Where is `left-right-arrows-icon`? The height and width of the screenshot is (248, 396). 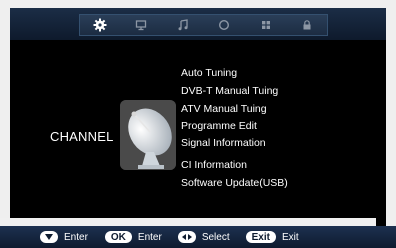 left-right-arrows-icon is located at coordinates (186, 237).